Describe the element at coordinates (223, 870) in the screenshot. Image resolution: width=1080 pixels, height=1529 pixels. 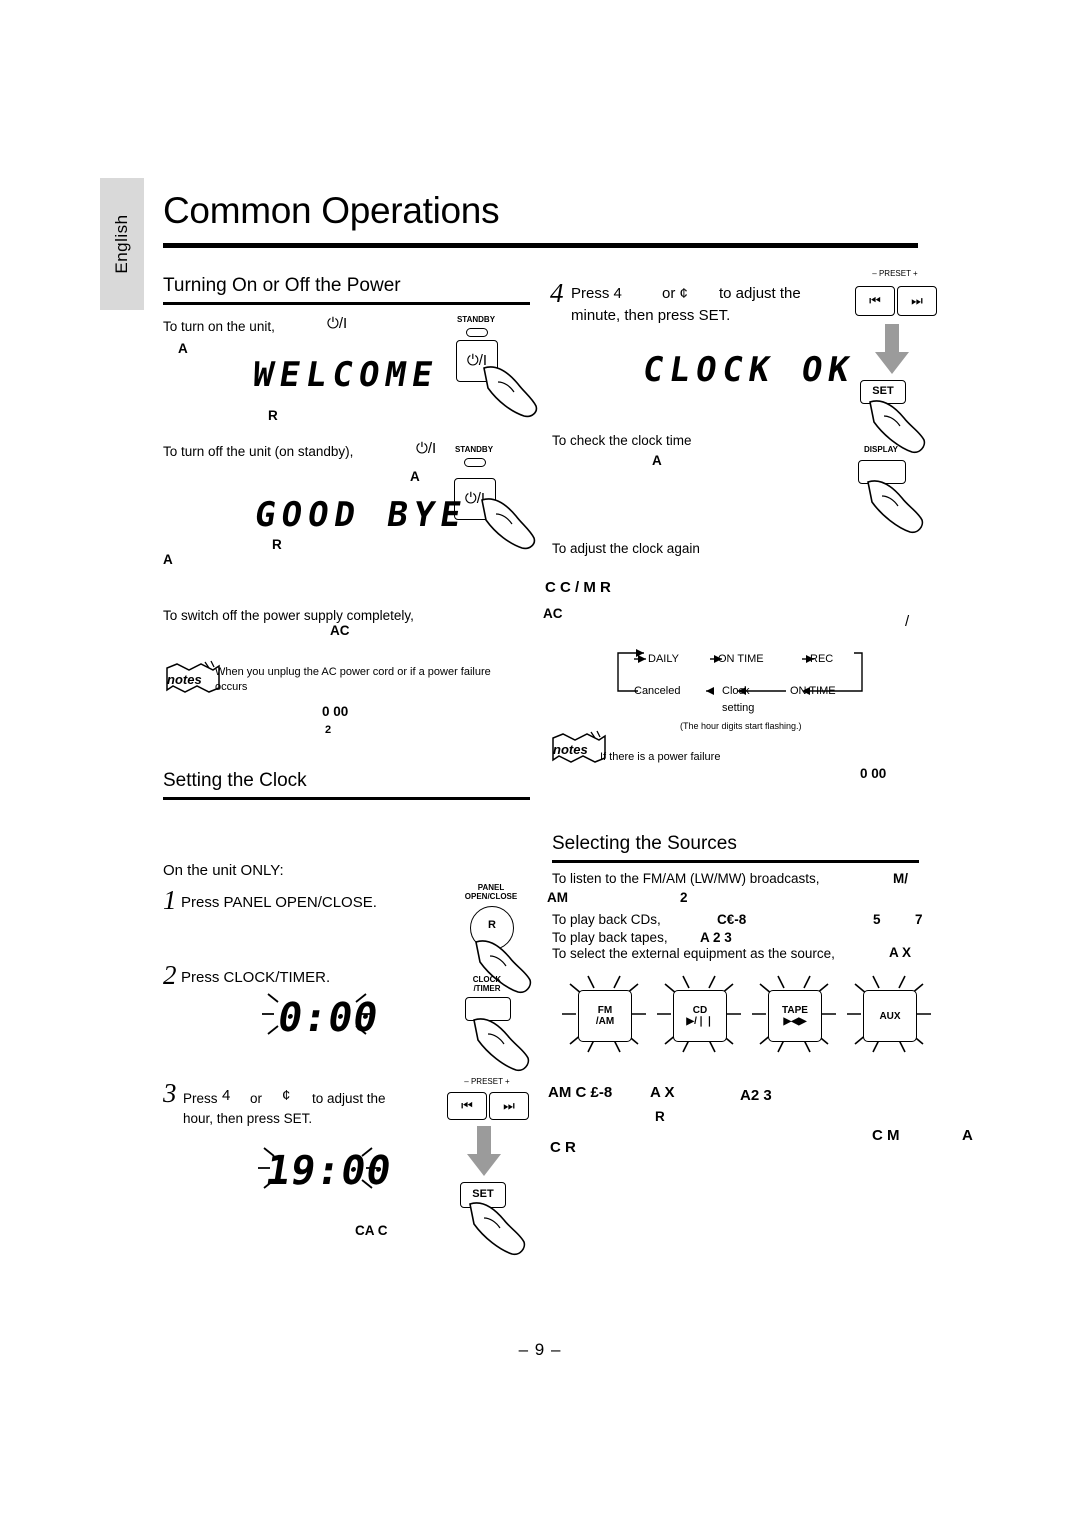
I see `on-the-unit-only: On the unit ONLY:` at that location.